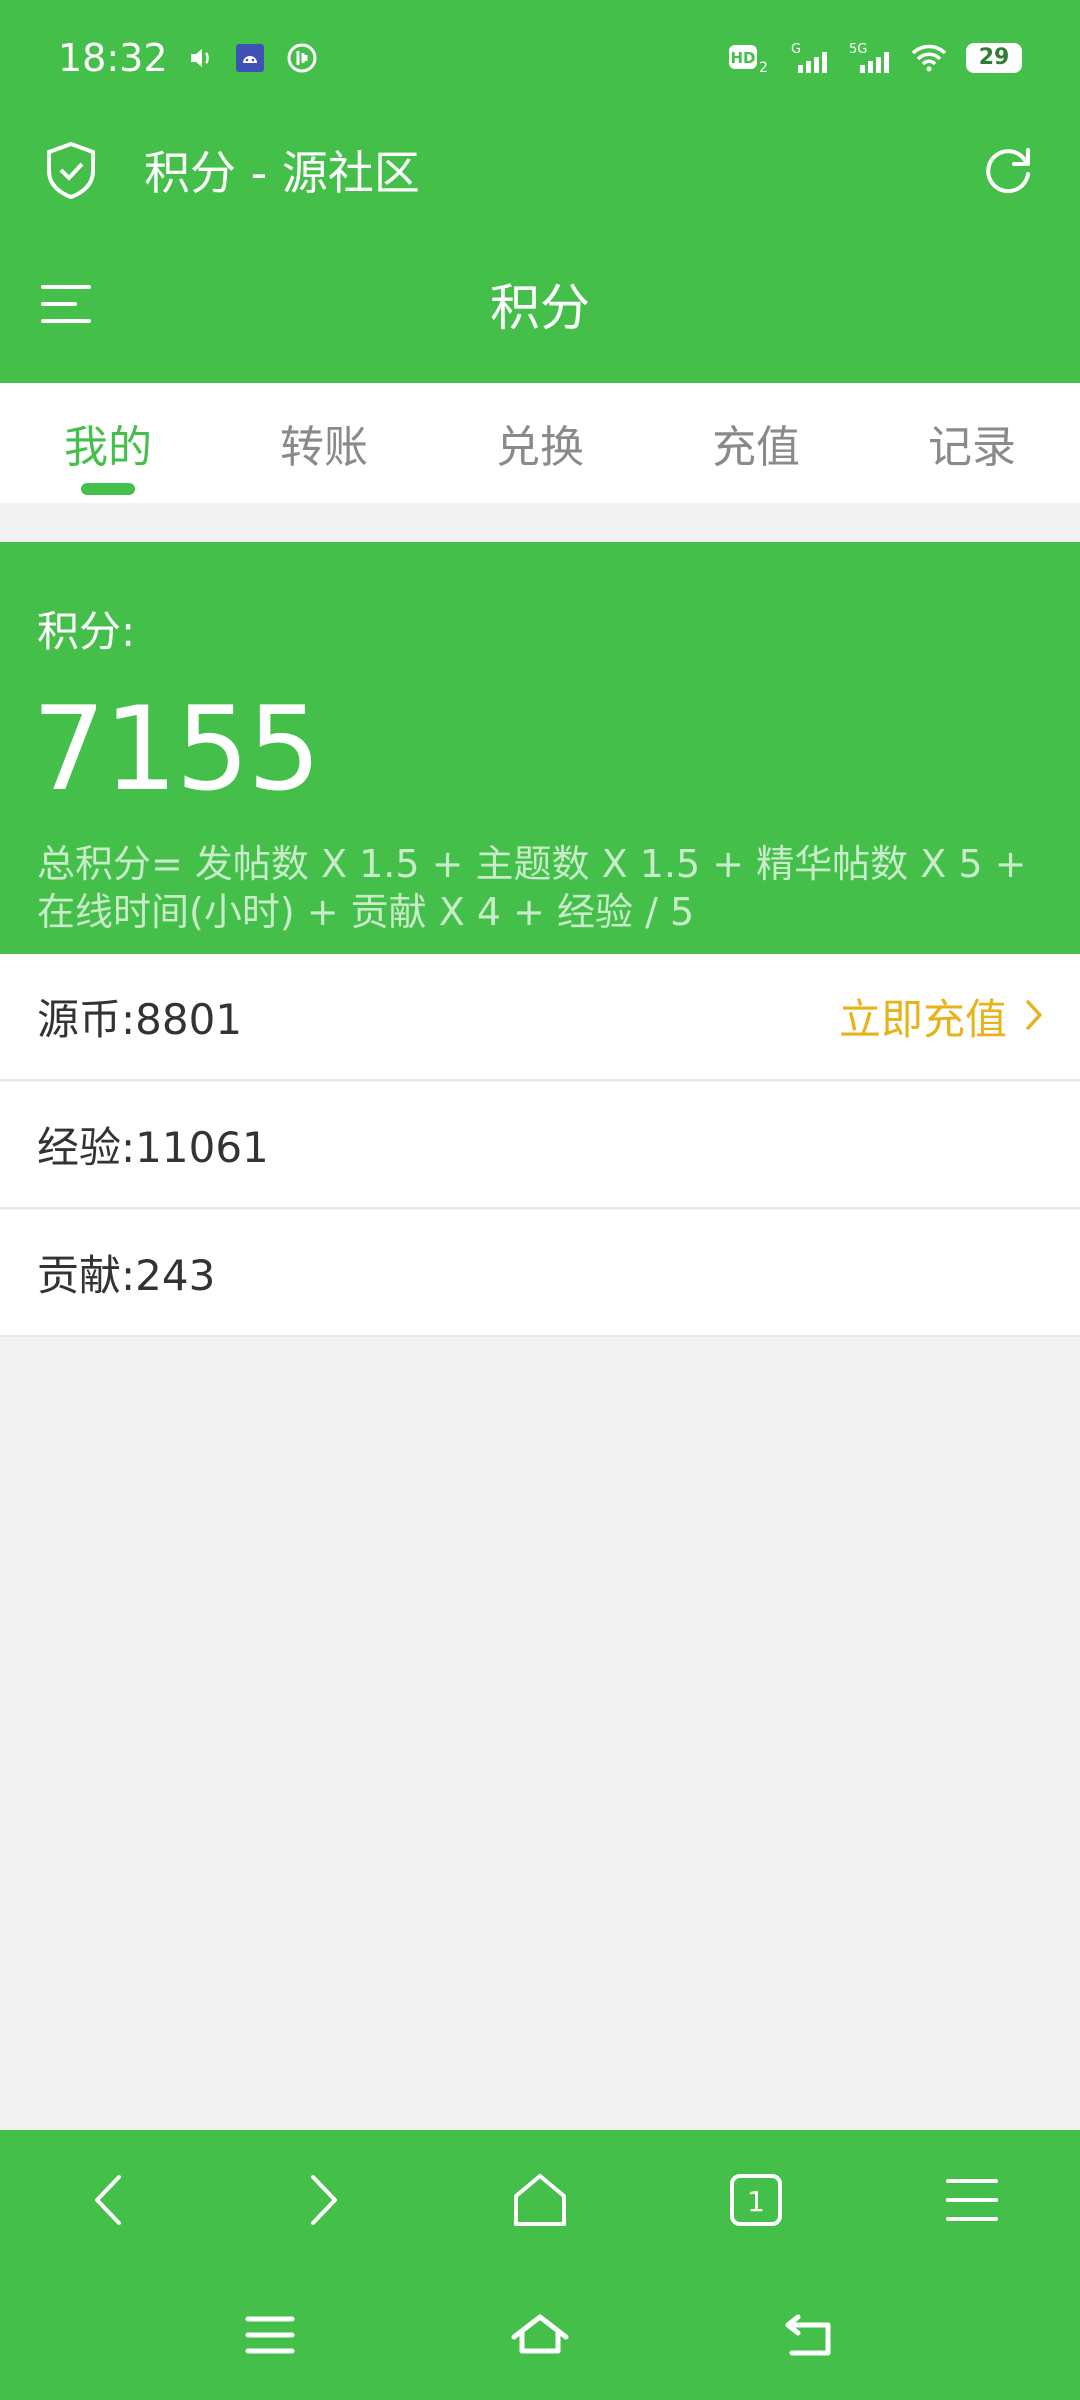 The height and width of the screenshot is (2400, 1080). I want to click on tab-label: 我的, so click(108, 447).